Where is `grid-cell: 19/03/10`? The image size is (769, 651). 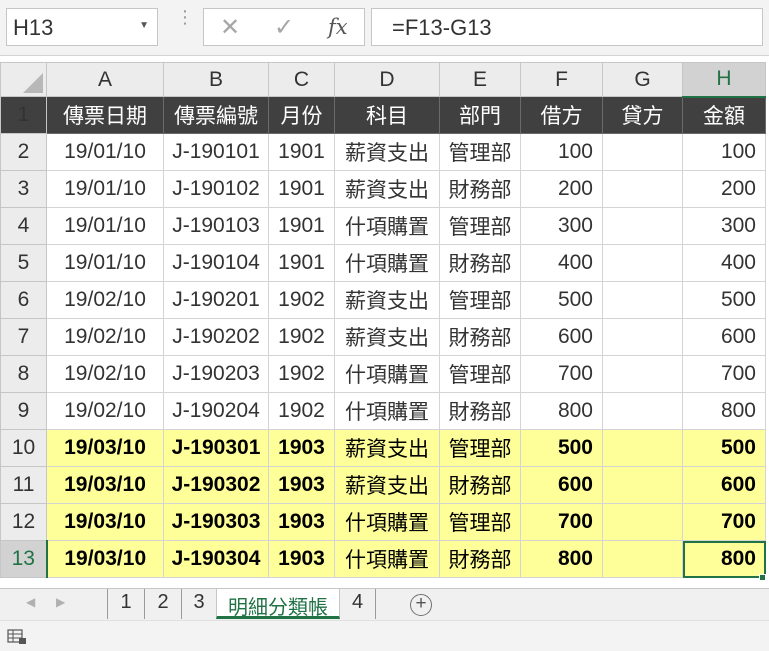
grid-cell: 19/03/10 is located at coordinates (105, 485).